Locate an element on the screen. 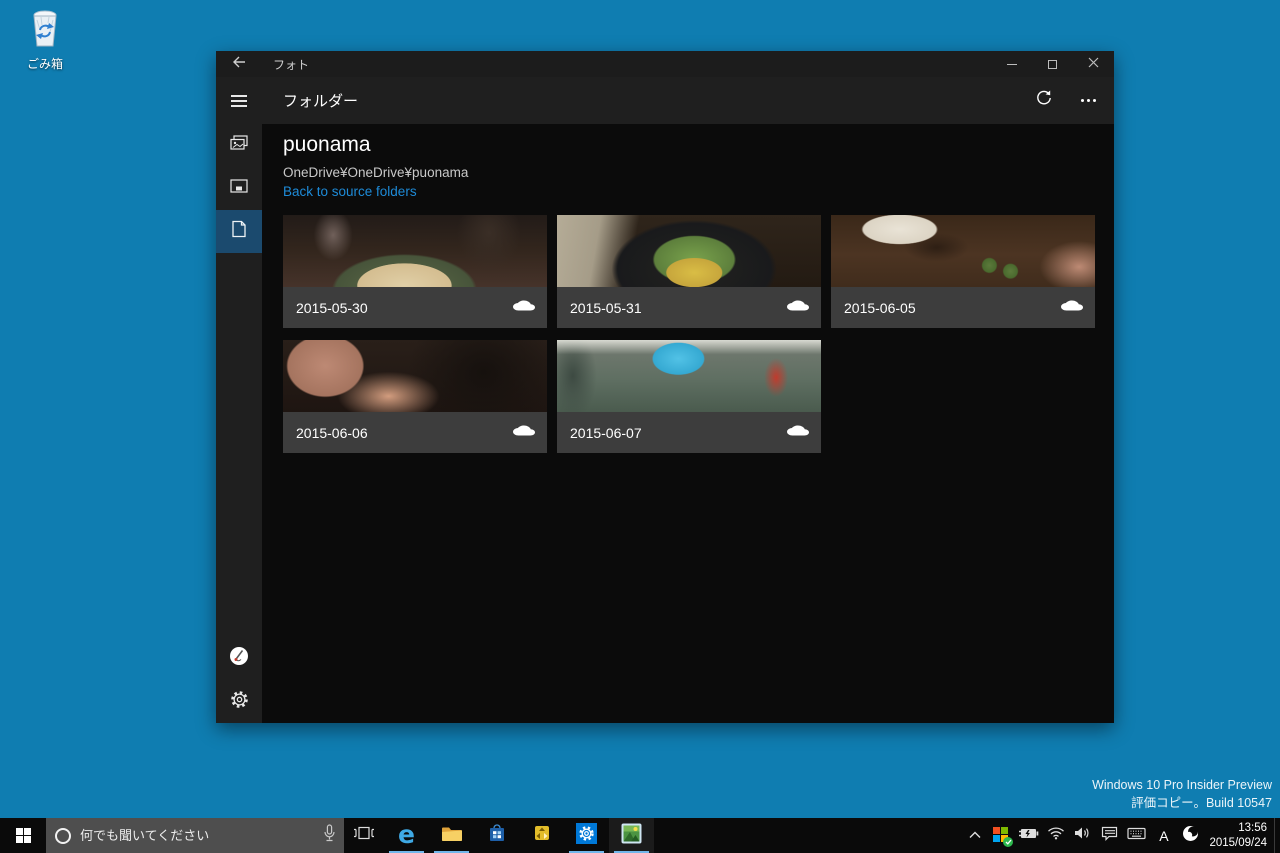  close-button is located at coordinates (1093, 64).